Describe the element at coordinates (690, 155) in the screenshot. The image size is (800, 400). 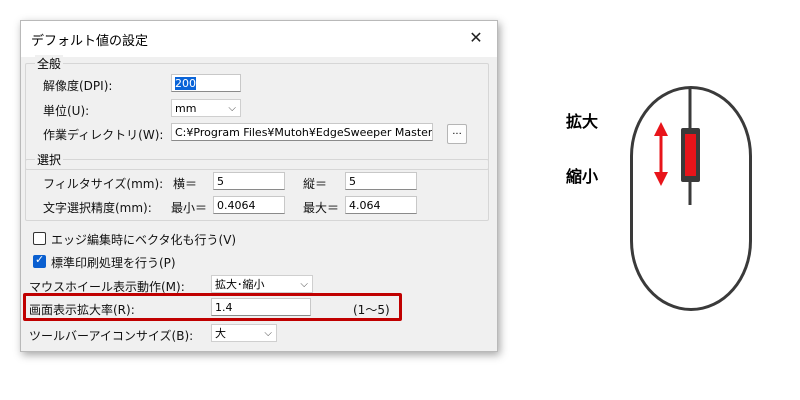
I see `scroll-wheel` at that location.